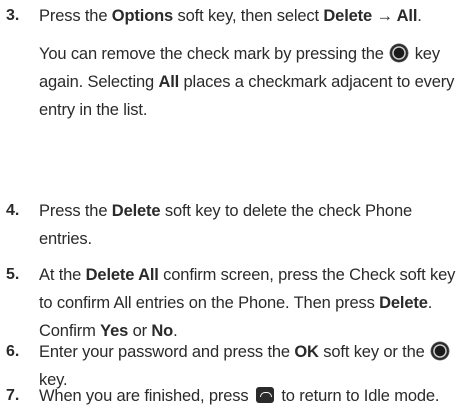  Describe the element at coordinates (169, 82) in the screenshot. I see `bold-term: All` at that location.